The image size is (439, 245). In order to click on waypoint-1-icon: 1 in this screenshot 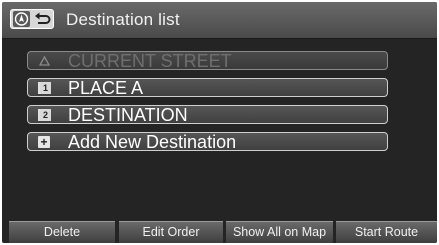, I will do `click(44, 88)`.